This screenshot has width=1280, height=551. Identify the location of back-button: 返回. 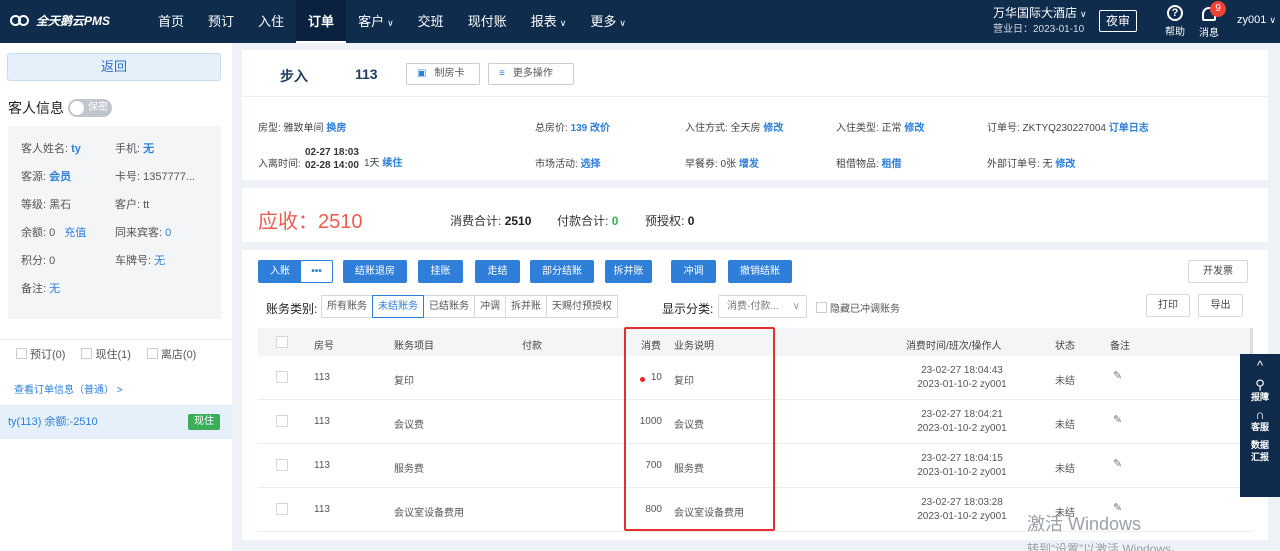
(114, 67).